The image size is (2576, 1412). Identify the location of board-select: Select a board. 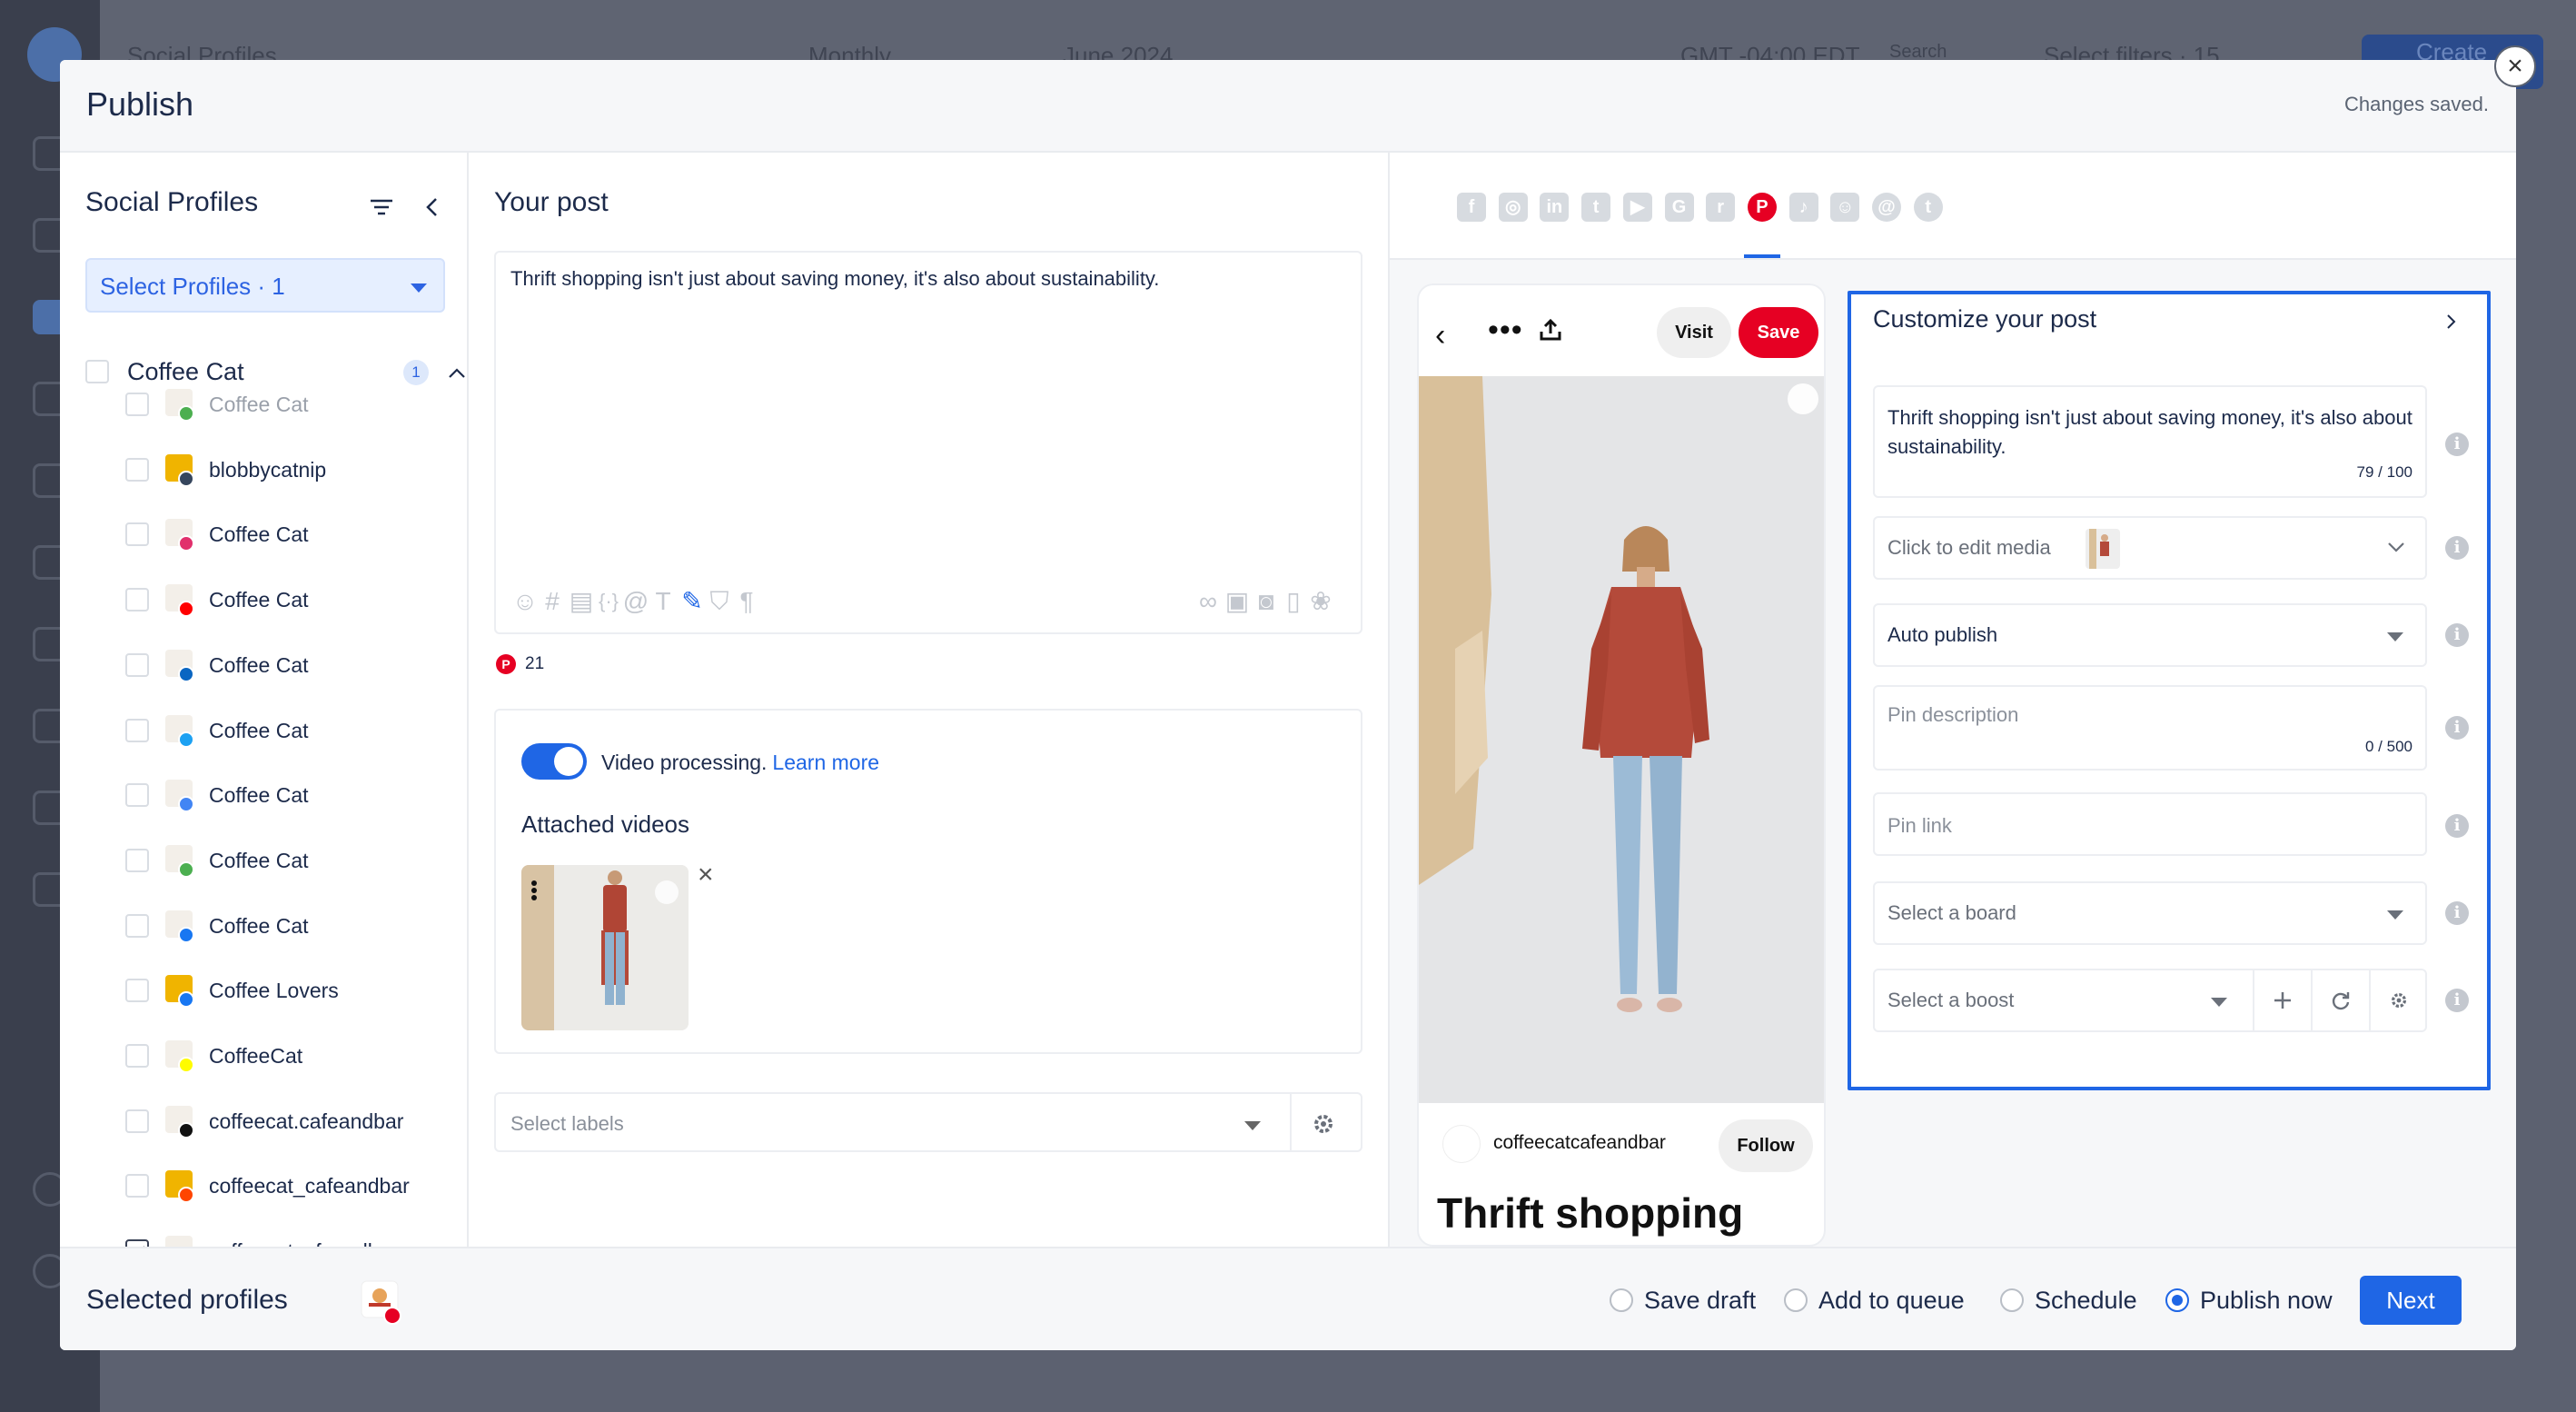
(2150, 913).